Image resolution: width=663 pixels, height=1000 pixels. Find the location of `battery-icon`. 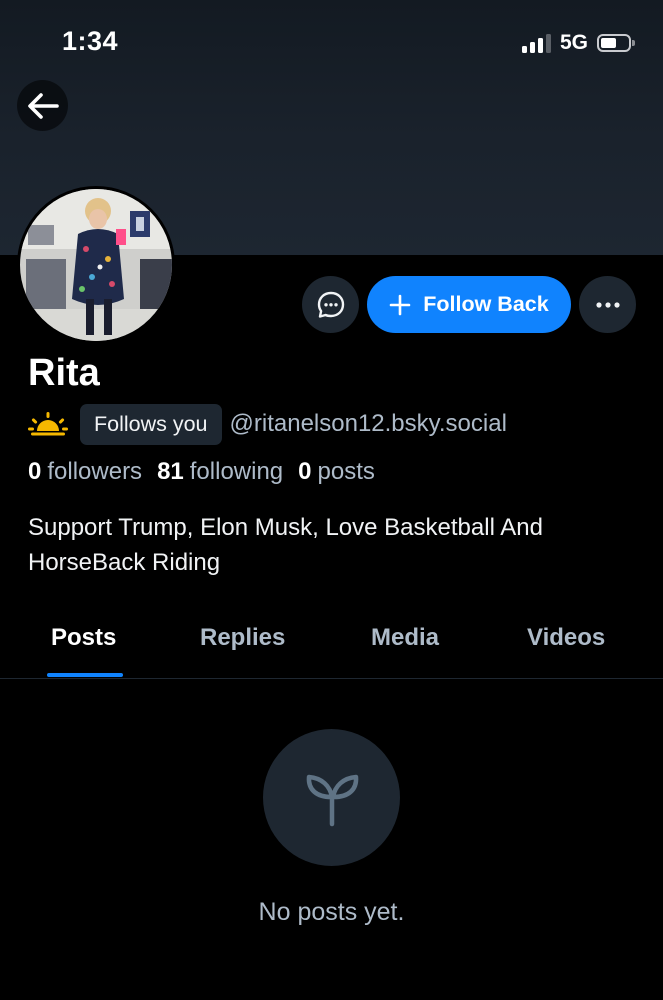

battery-icon is located at coordinates (616, 43).